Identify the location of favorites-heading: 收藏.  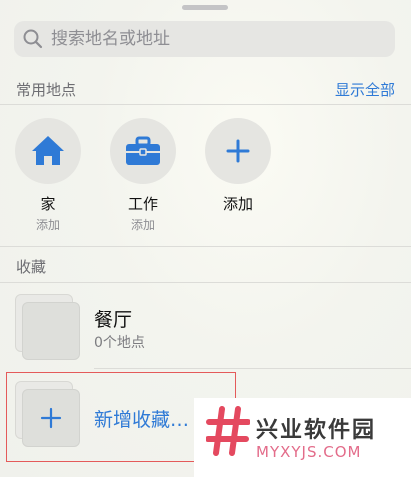
(31, 267).